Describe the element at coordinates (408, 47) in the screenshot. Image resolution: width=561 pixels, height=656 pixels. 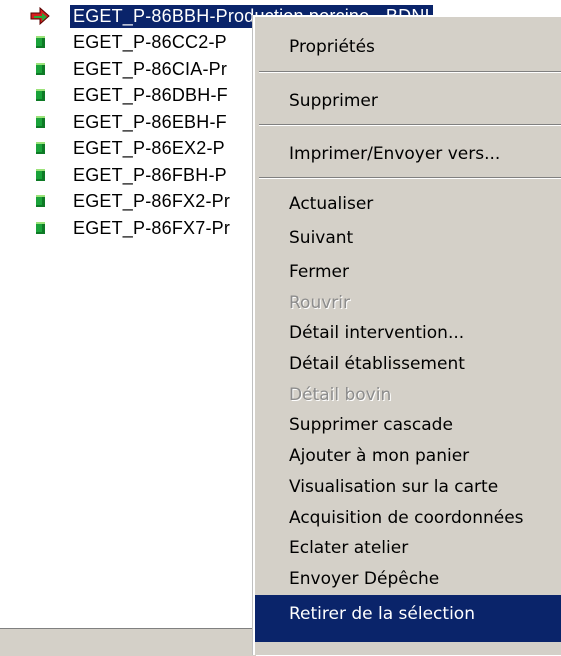
I see `menu-item-proprietes: Propriétés` at that location.